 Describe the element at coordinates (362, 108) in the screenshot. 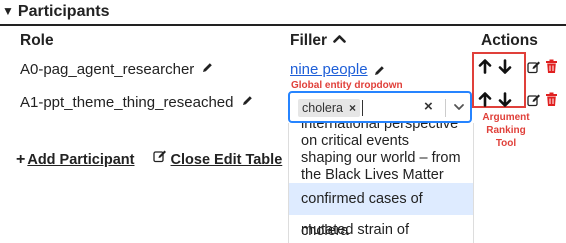

I see `text-cursor` at that location.